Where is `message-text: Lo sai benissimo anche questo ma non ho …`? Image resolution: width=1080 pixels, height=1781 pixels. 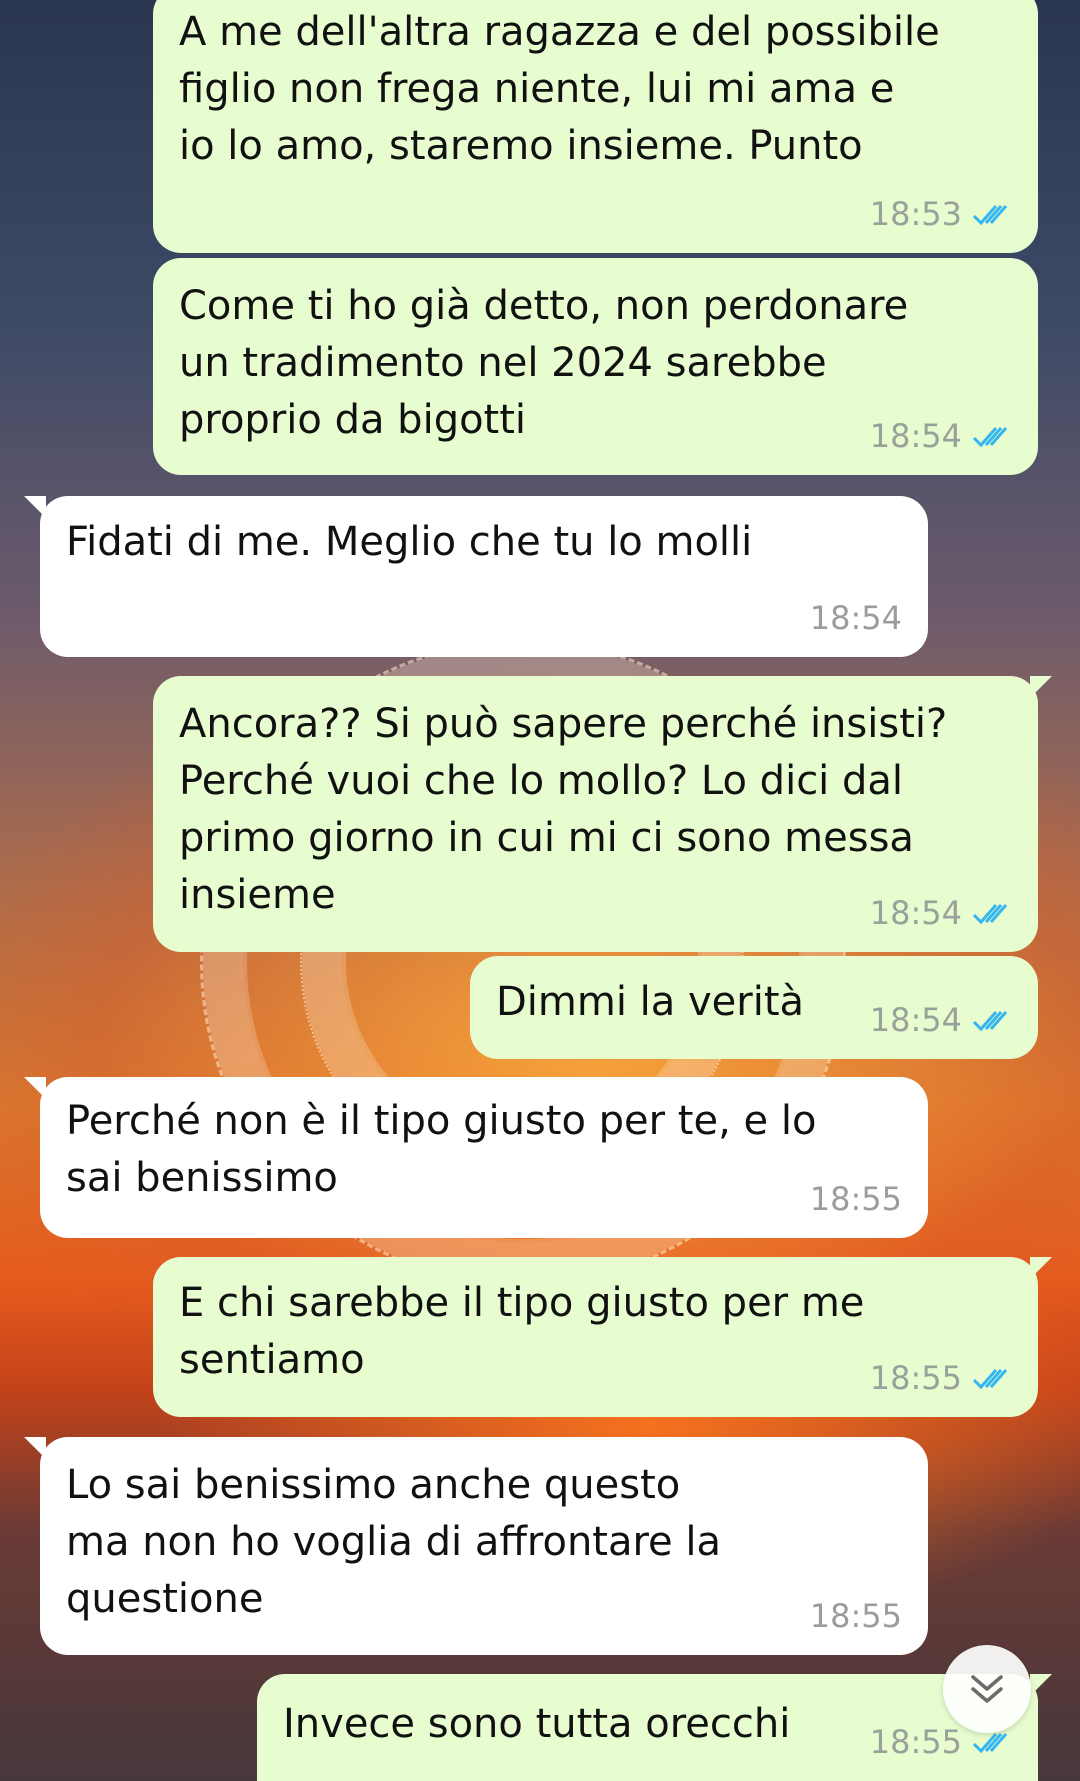 message-text: Lo sai benissimo anche questo ma non ho … is located at coordinates (393, 1542).